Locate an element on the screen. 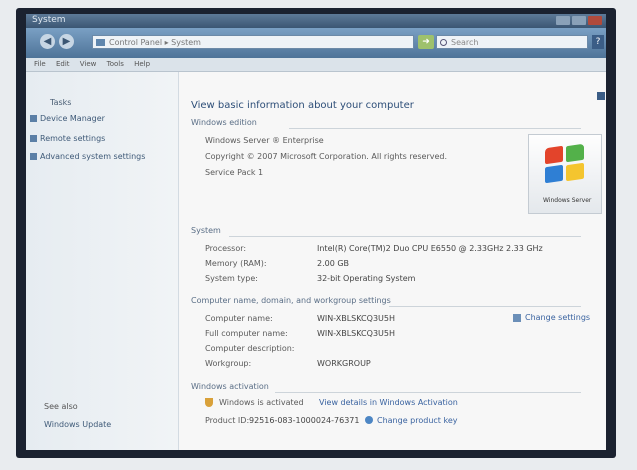  flag-blue is located at coordinates (554, 174).